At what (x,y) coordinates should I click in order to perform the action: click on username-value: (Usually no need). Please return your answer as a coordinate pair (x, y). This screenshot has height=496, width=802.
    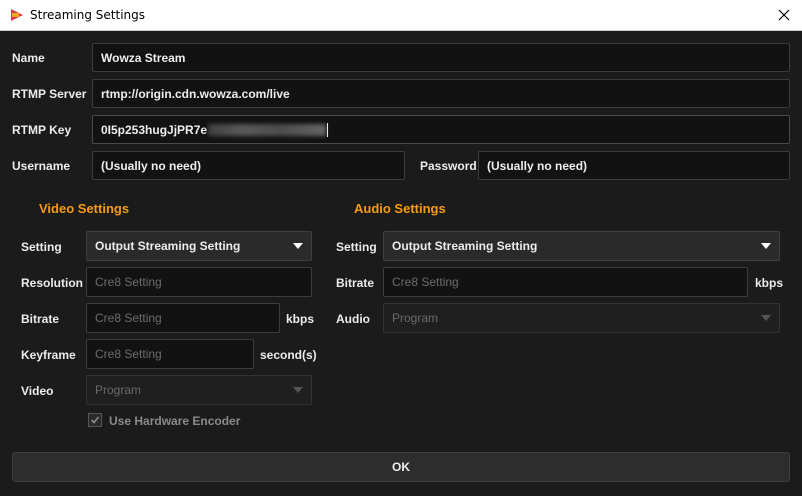
    Looking at the image, I should click on (151, 165).